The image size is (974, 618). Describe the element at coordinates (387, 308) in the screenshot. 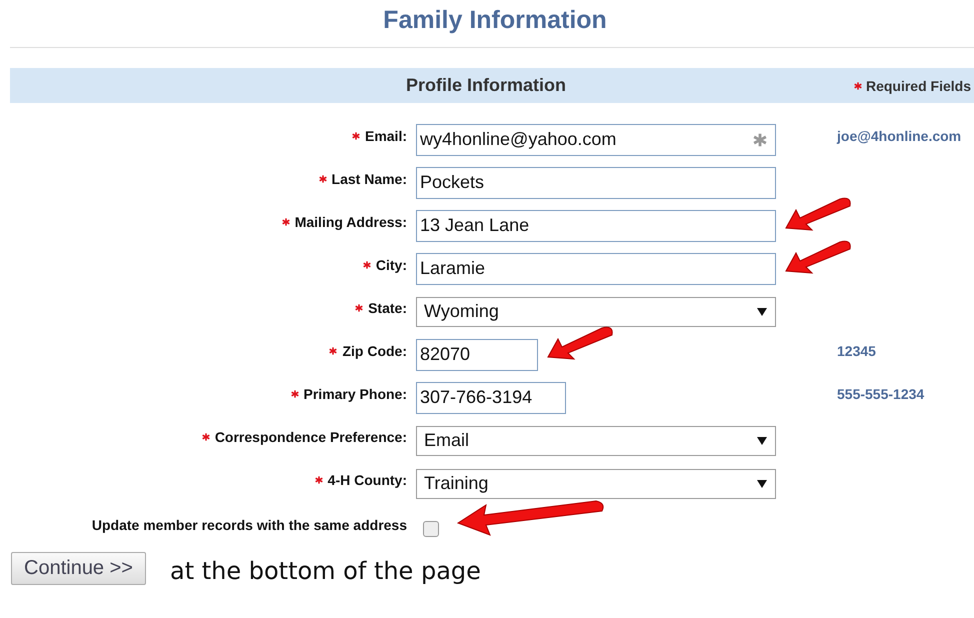

I see `field-label: State:` at that location.